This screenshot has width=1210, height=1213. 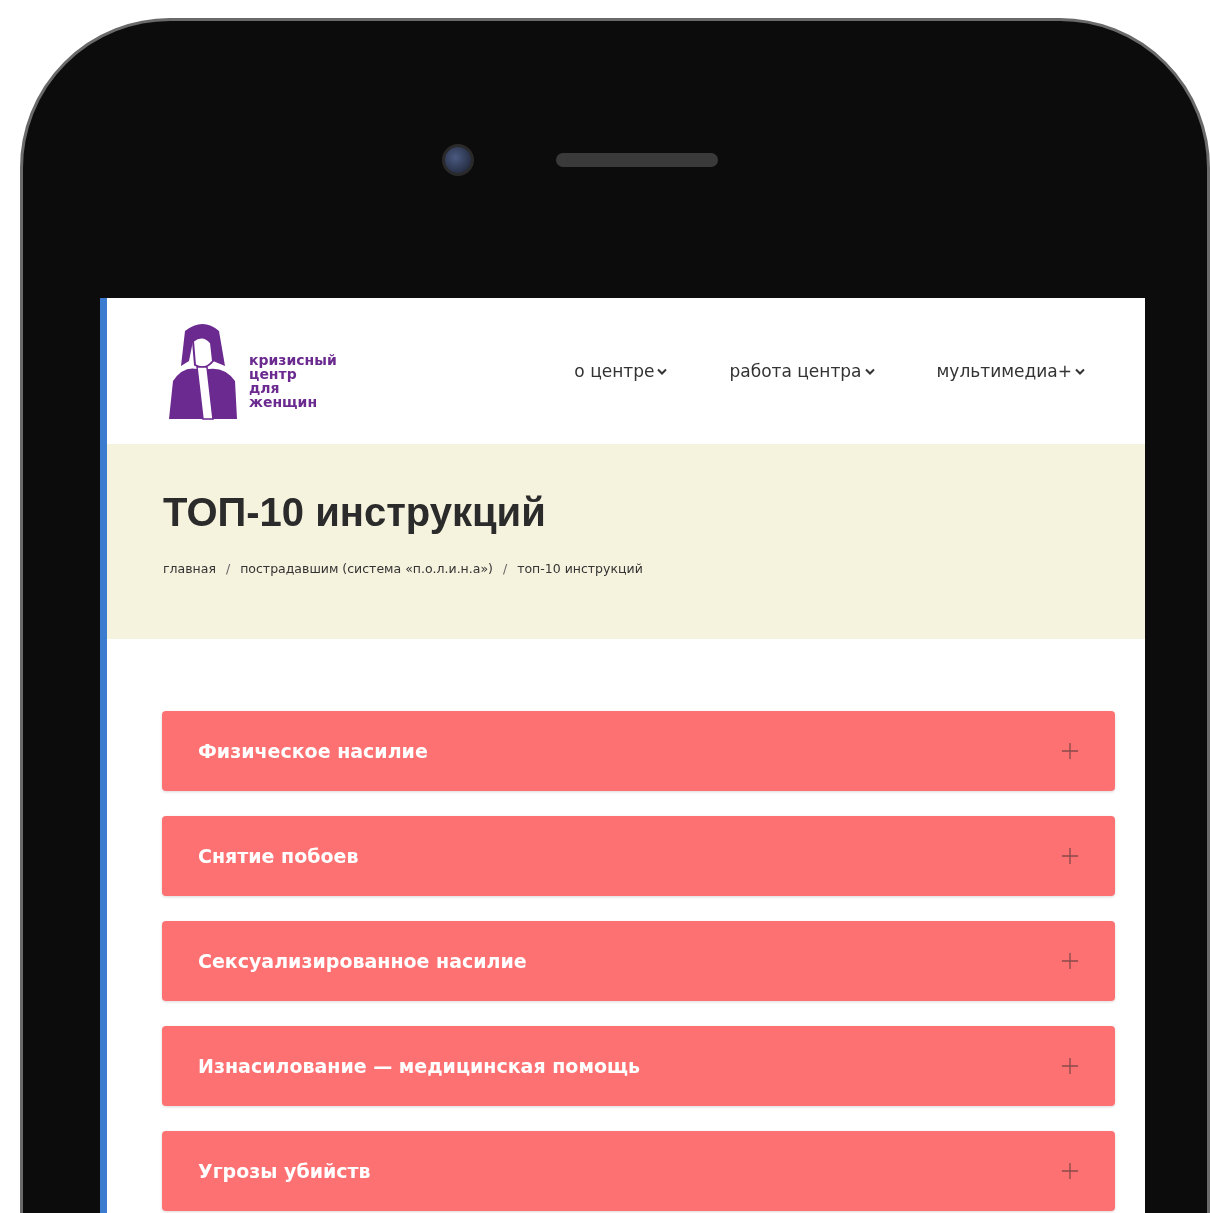 I want to click on page-title: ТОП-10 инструкций, so click(x=355, y=512).